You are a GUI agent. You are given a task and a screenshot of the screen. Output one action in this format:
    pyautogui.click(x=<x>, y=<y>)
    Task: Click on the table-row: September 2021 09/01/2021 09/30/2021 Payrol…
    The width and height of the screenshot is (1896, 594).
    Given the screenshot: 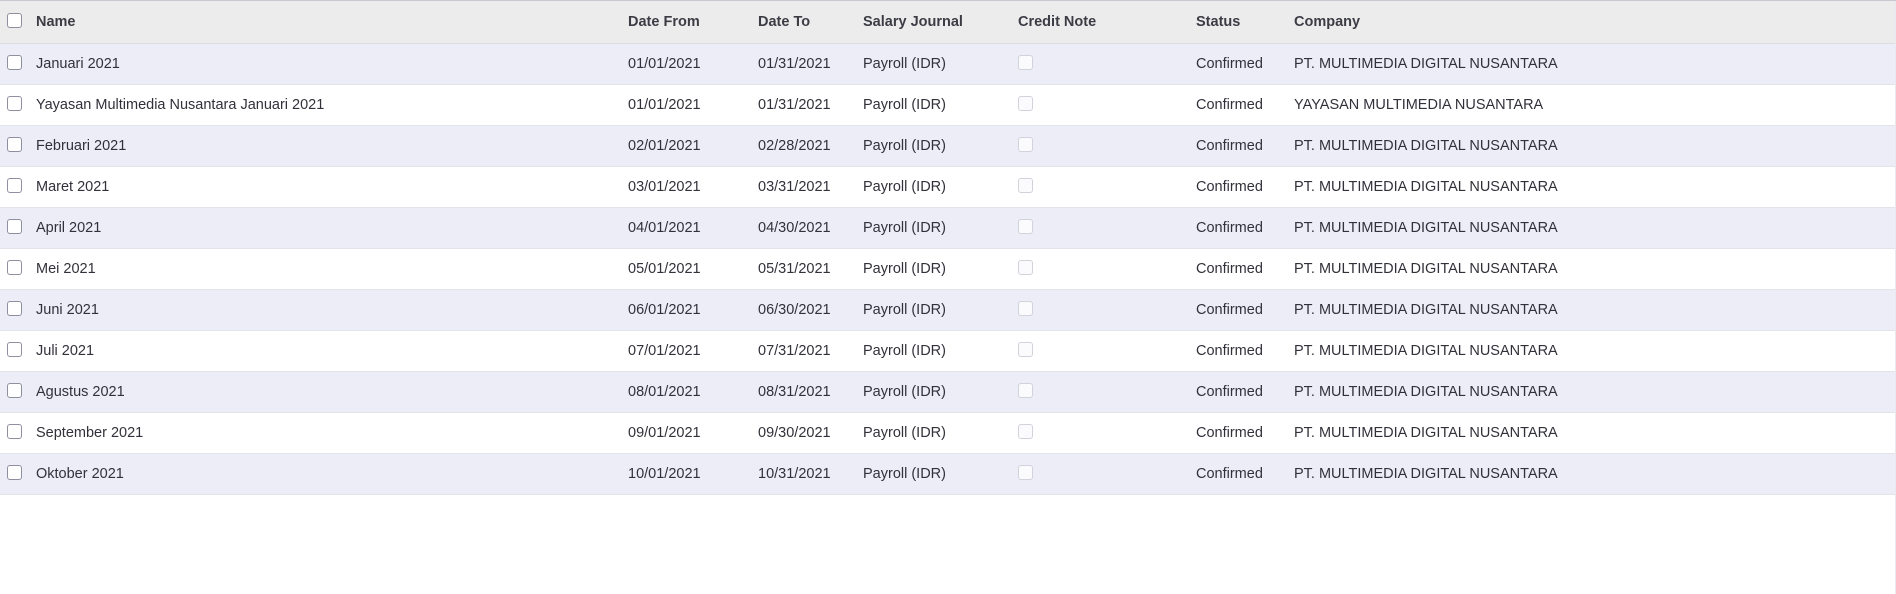 What is the action you would take?
    pyautogui.click(x=948, y=433)
    